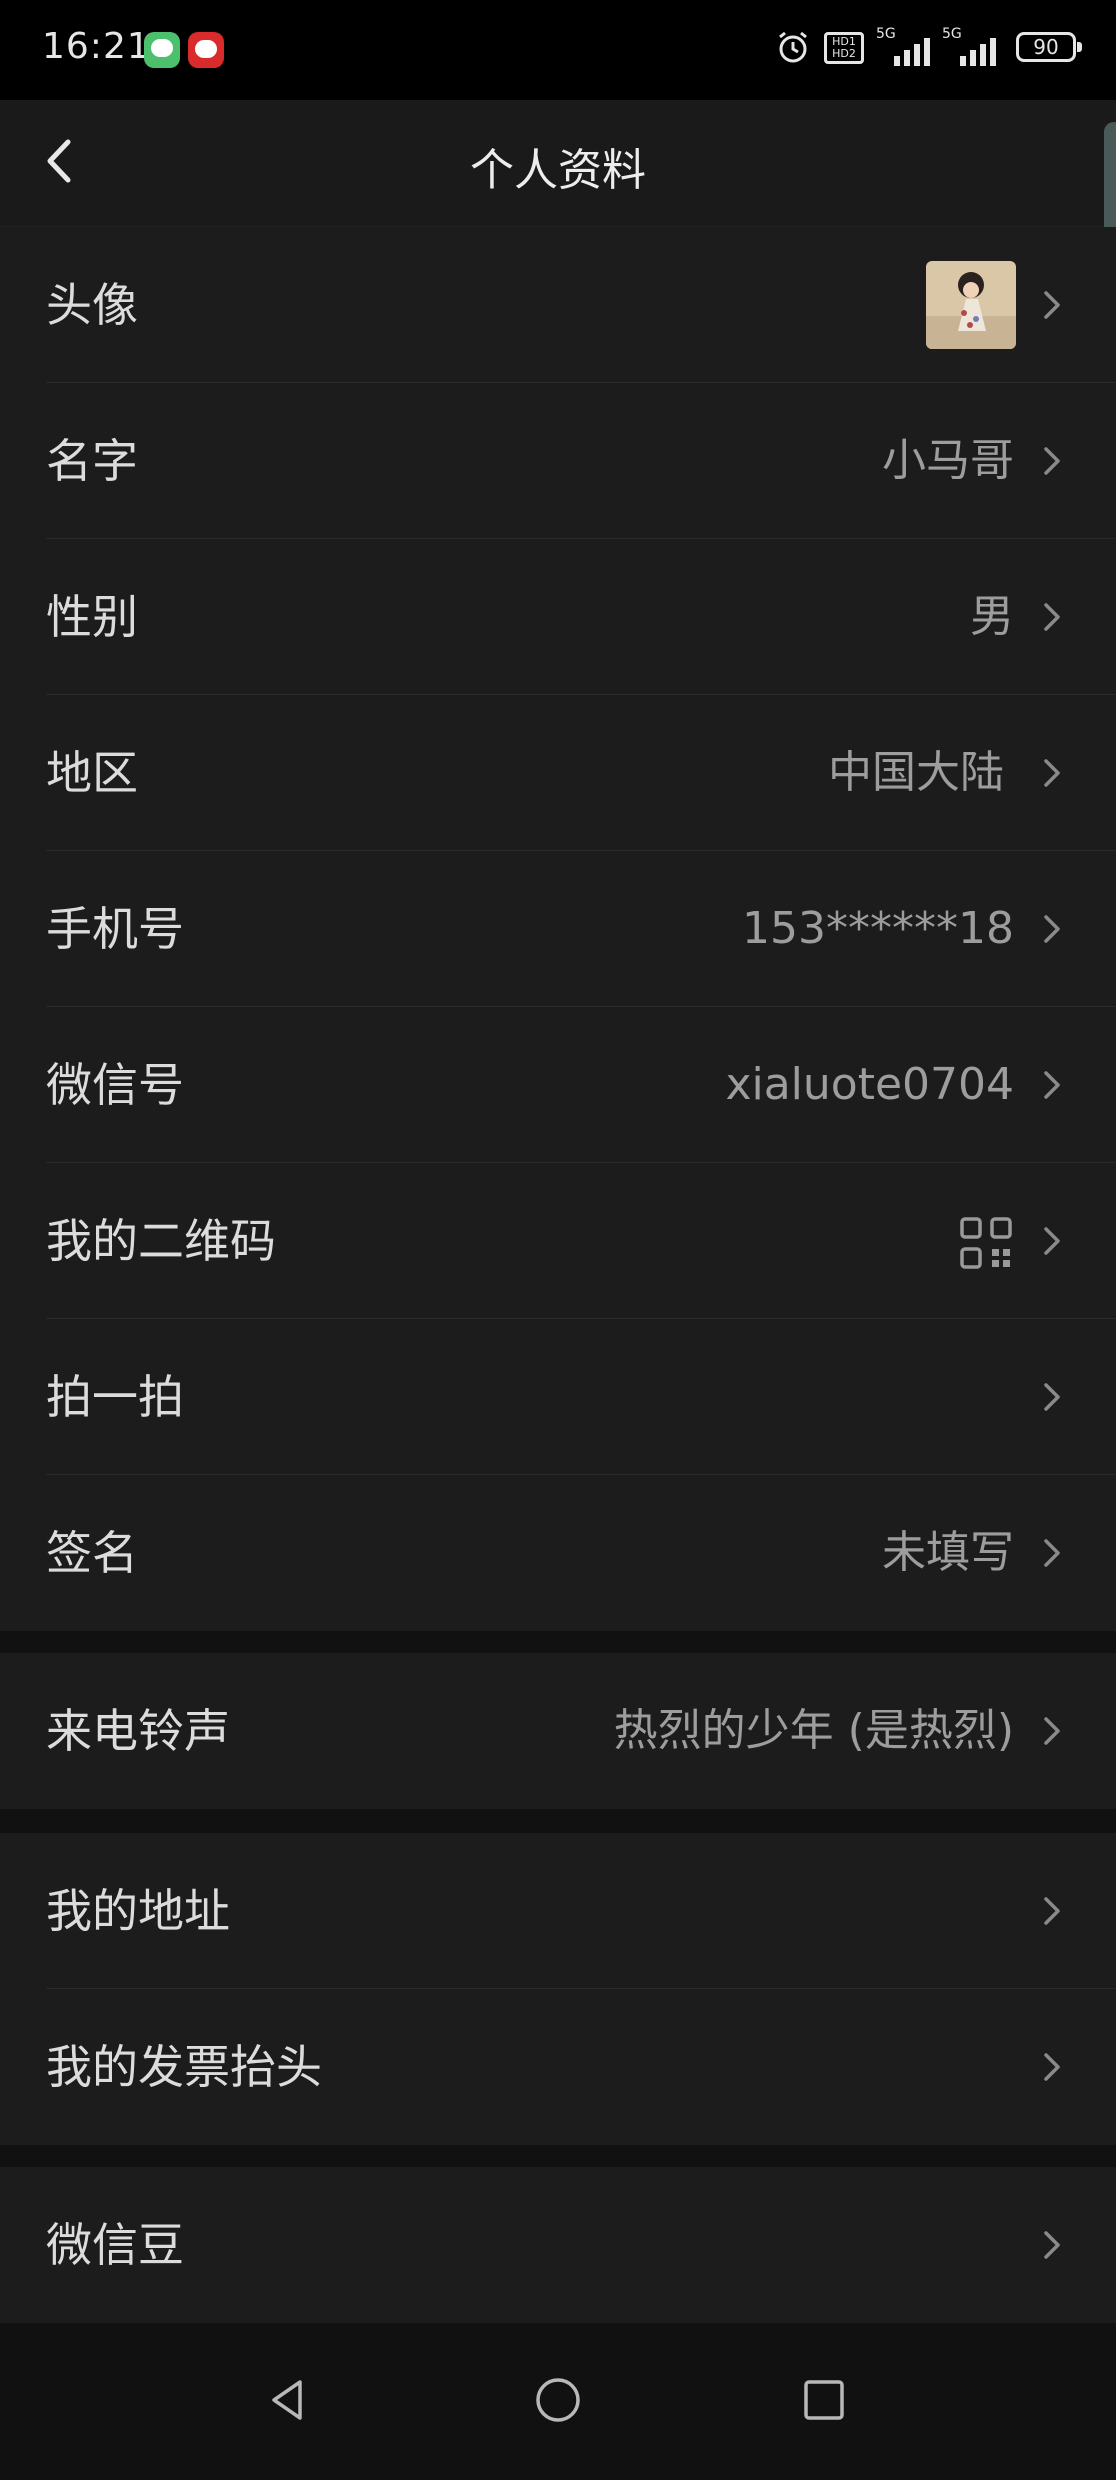 This screenshot has height=2480, width=1116. What do you see at coordinates (558, 2067) in the screenshot?
I see `invoice-row: 我的发票抬头` at bounding box center [558, 2067].